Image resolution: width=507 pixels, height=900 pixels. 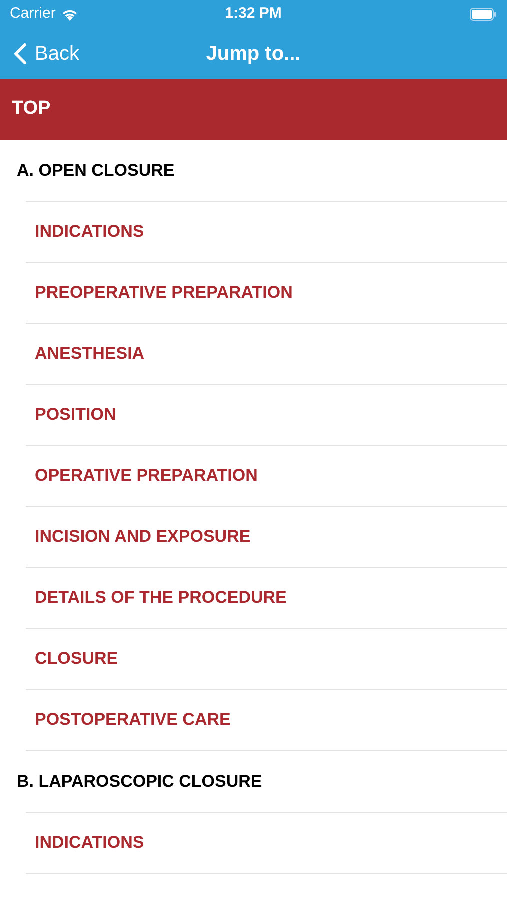 What do you see at coordinates (266, 659) in the screenshot?
I see `list-item: CLOSURE` at bounding box center [266, 659].